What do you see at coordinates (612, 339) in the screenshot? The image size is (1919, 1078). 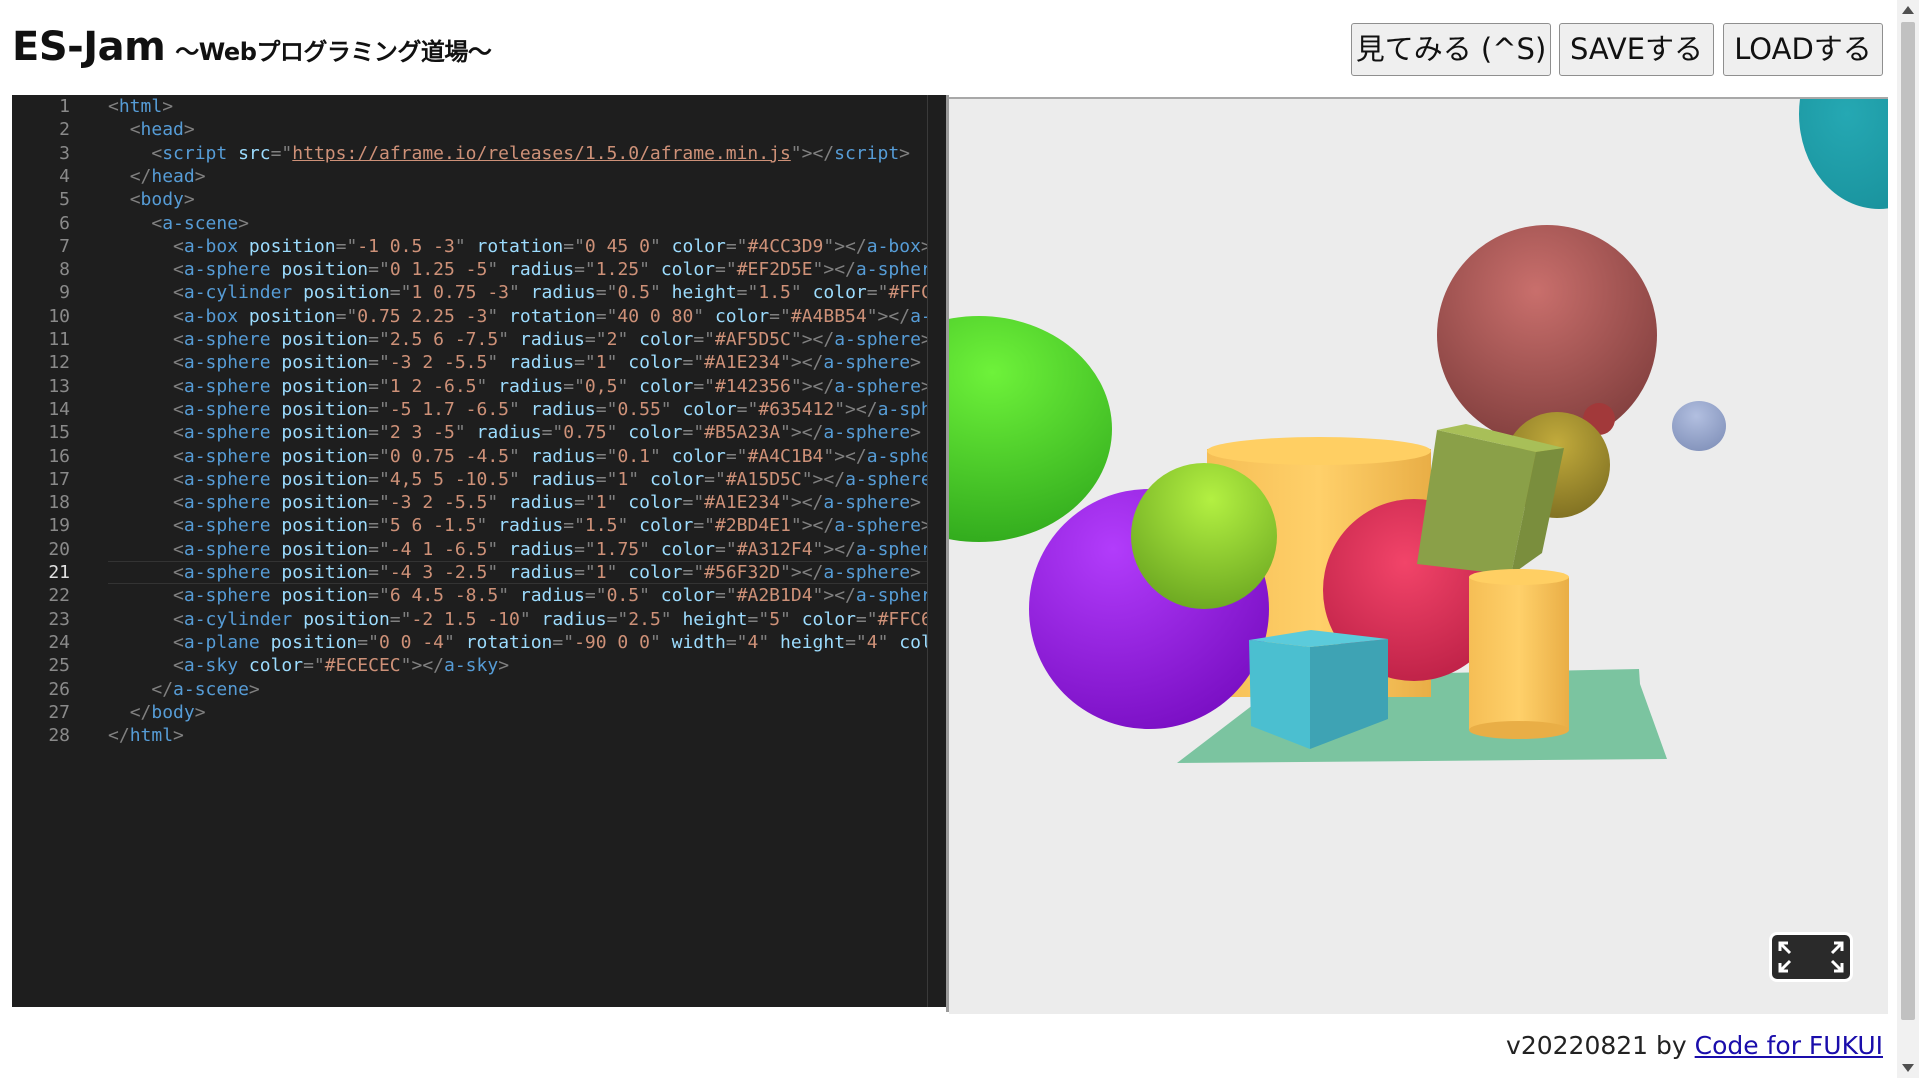 I see `code-token: 2` at bounding box center [612, 339].